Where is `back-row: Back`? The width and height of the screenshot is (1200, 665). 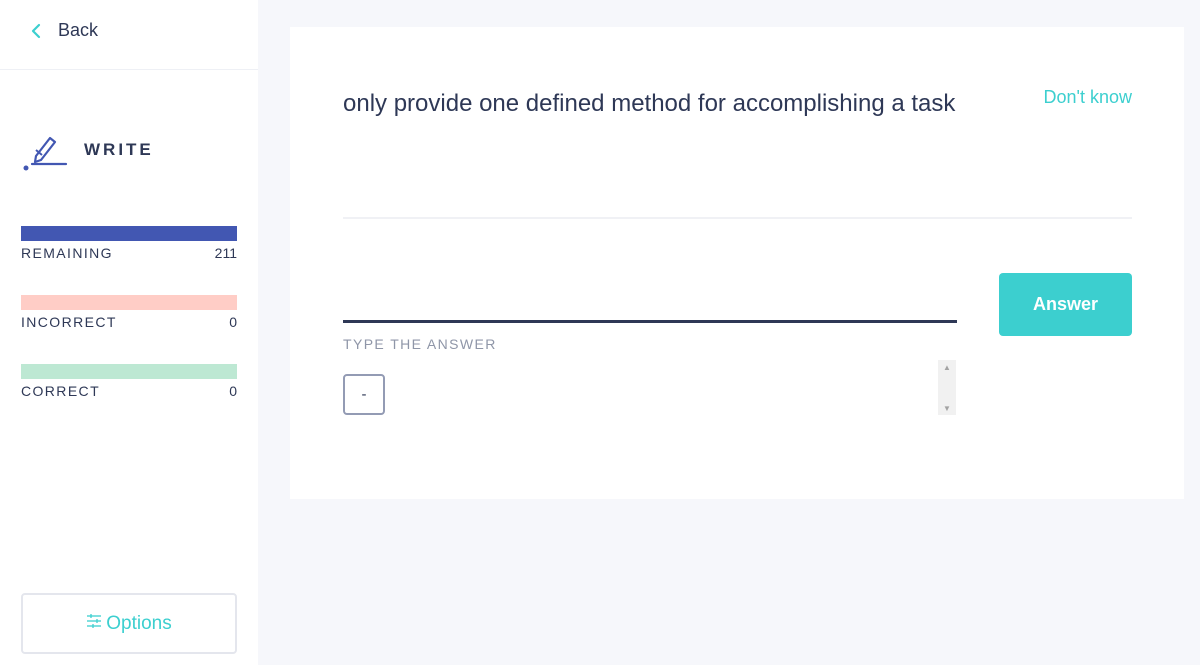
back-row: Back is located at coordinates (129, 35).